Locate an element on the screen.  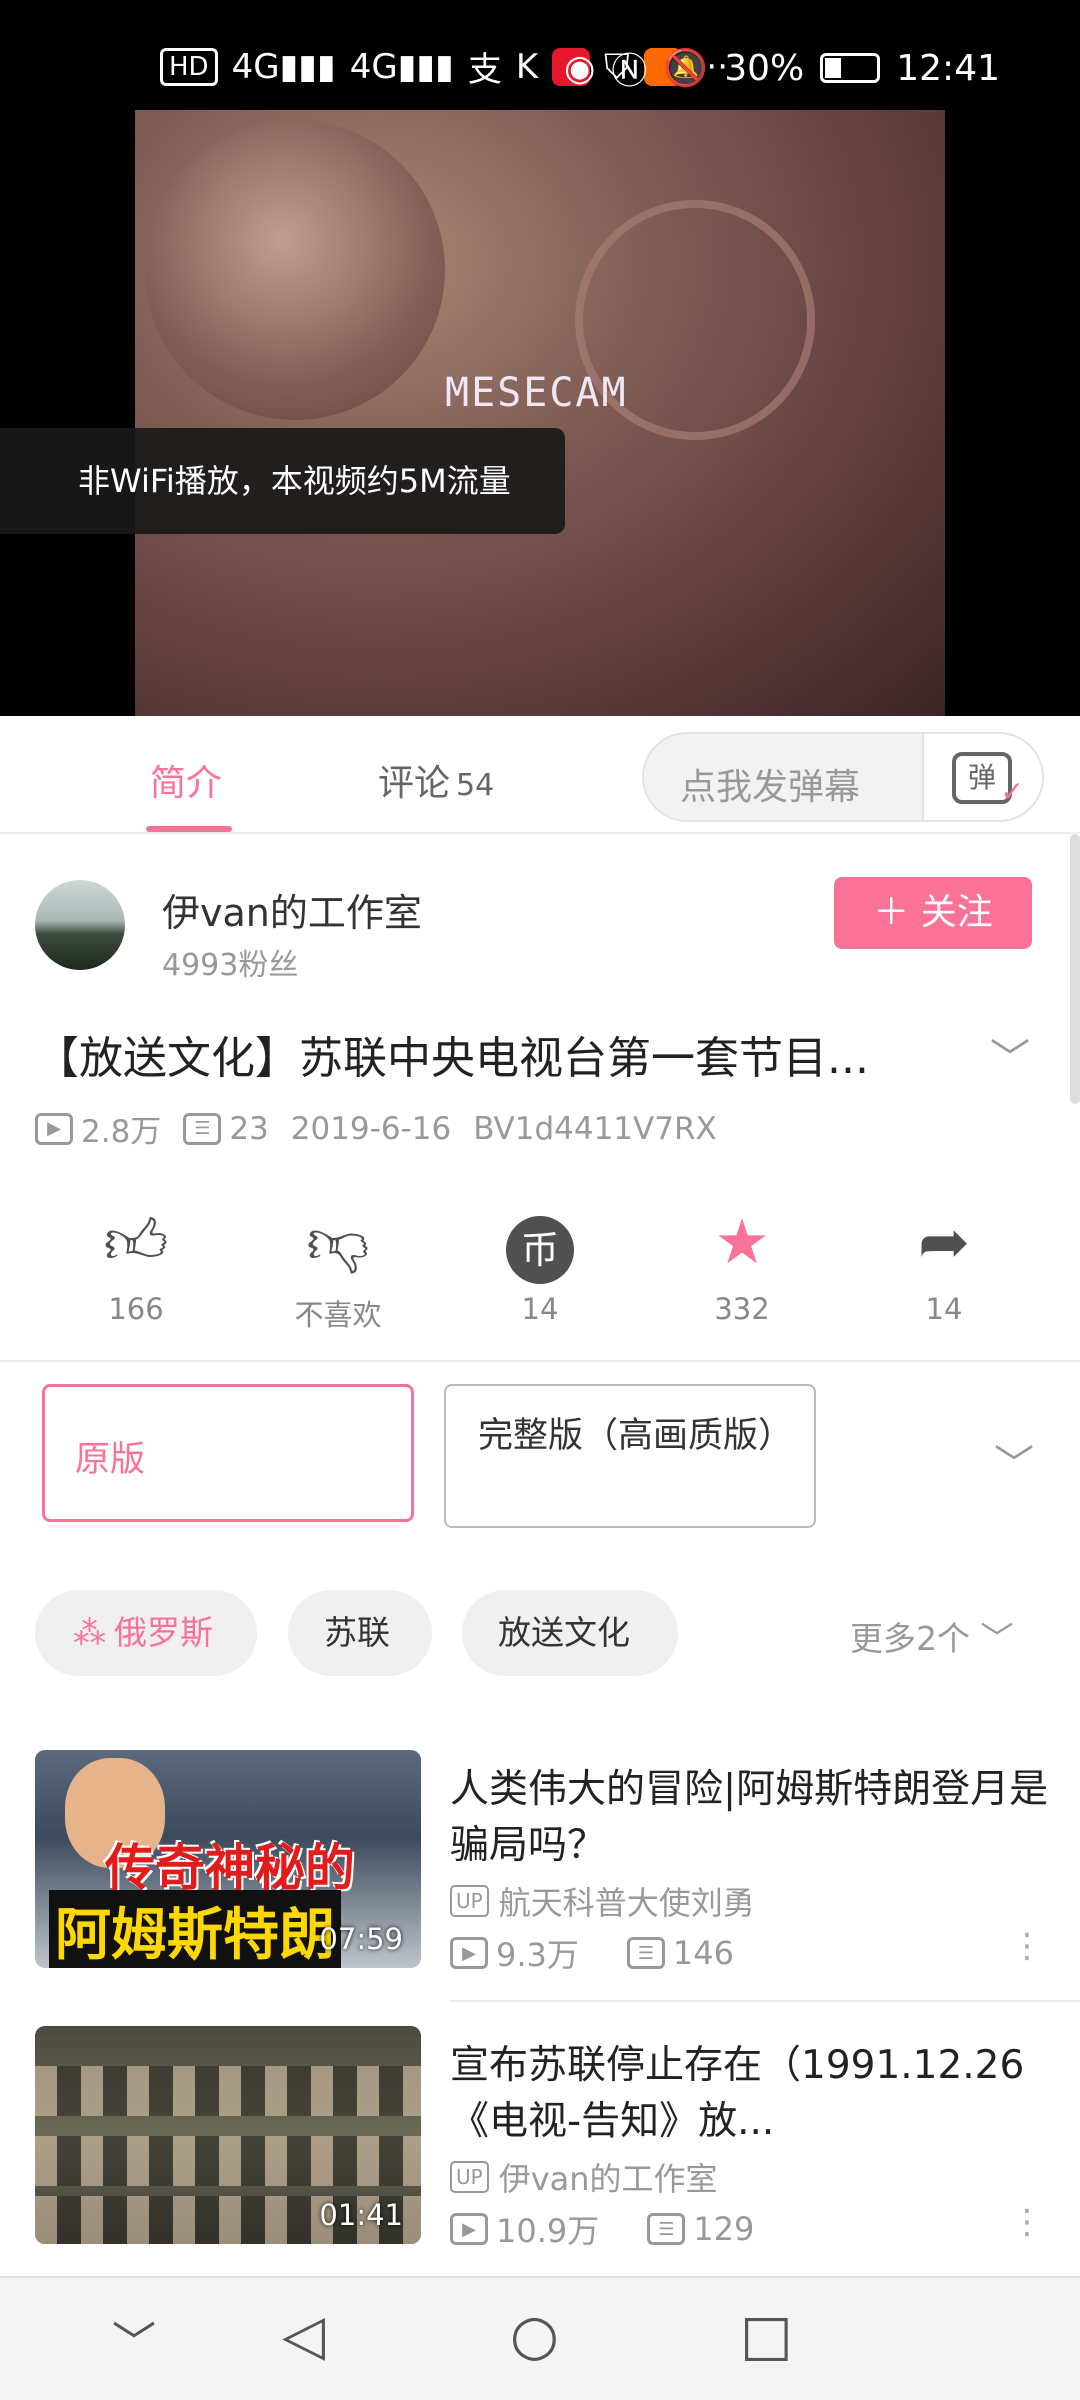
chevron-down-icon: ﹀ is located at coordinates (997, 1638).